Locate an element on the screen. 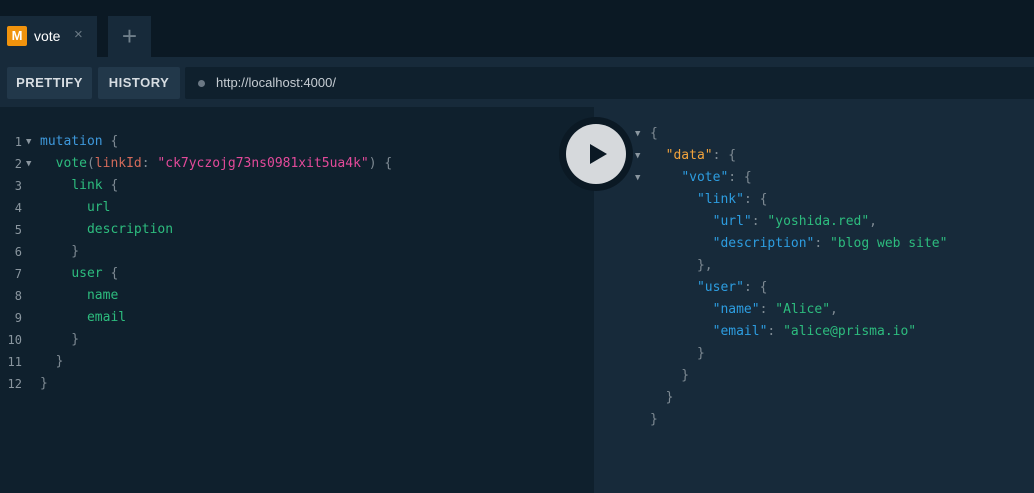 This screenshot has height=493, width=1034. prettify-button: PRETTIFY is located at coordinates (49, 83).